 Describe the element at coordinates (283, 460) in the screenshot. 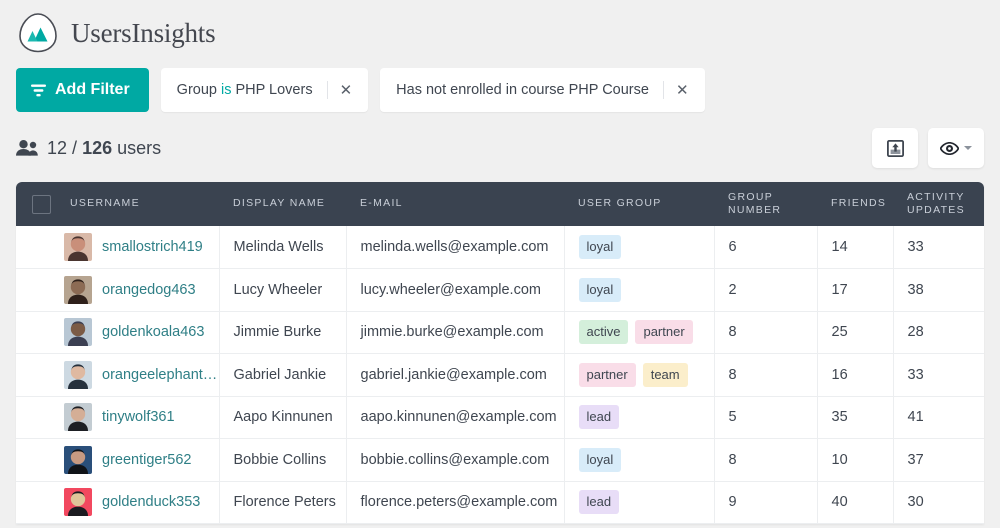

I see `cell-display-name: Bobbie Collins` at that location.